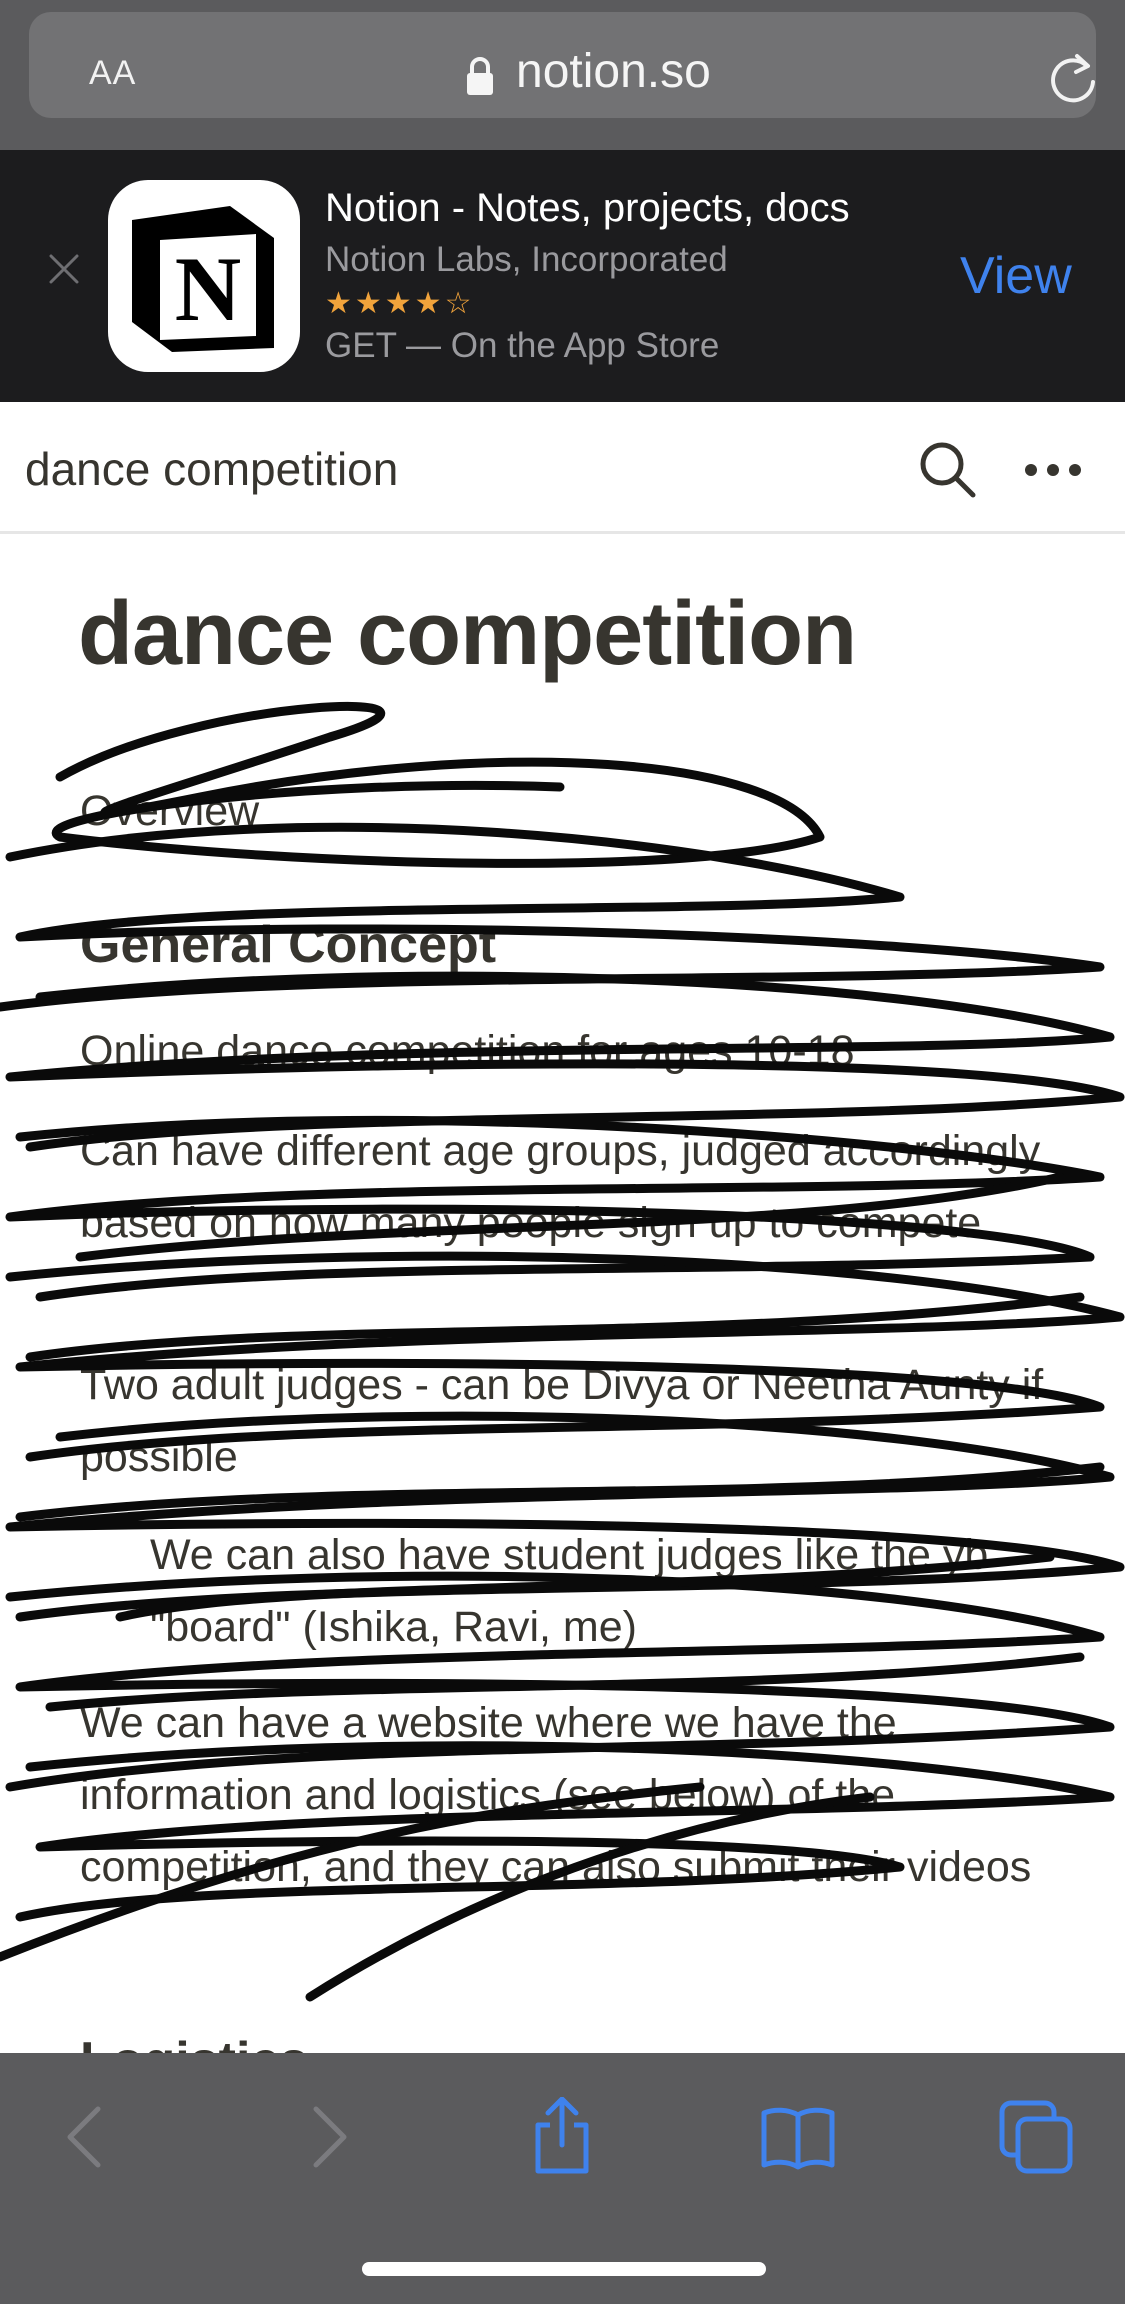 Image resolution: width=1125 pixels, height=2304 pixels. I want to click on app-store-get-line: GET — On the App Store, so click(522, 345).